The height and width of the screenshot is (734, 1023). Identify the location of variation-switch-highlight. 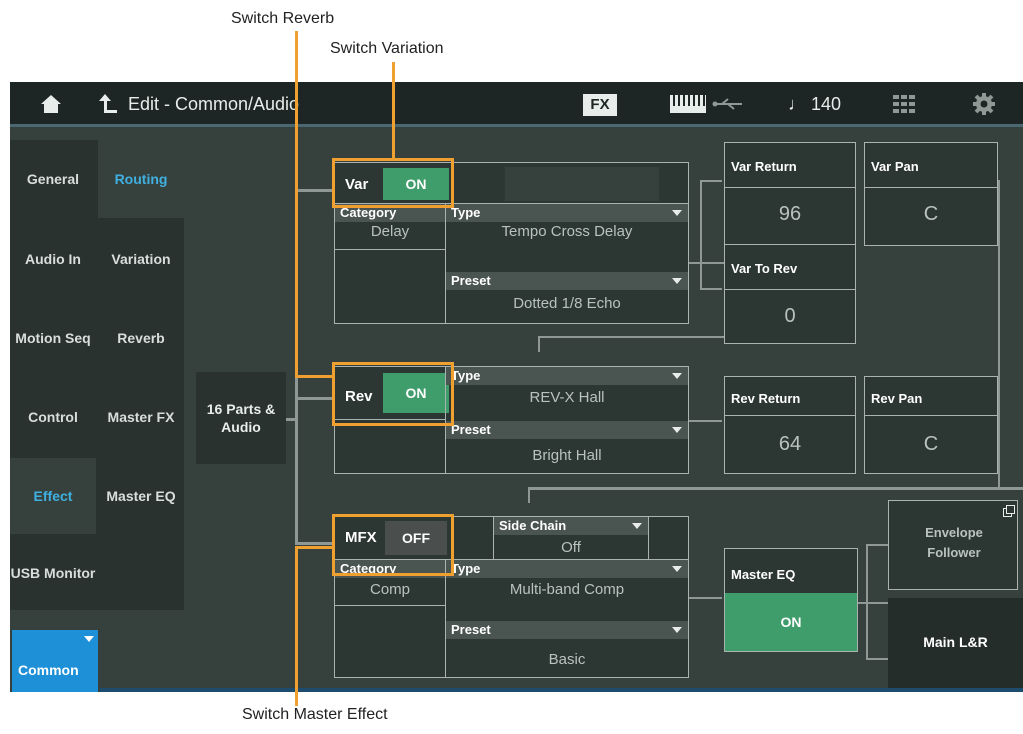
(393, 183).